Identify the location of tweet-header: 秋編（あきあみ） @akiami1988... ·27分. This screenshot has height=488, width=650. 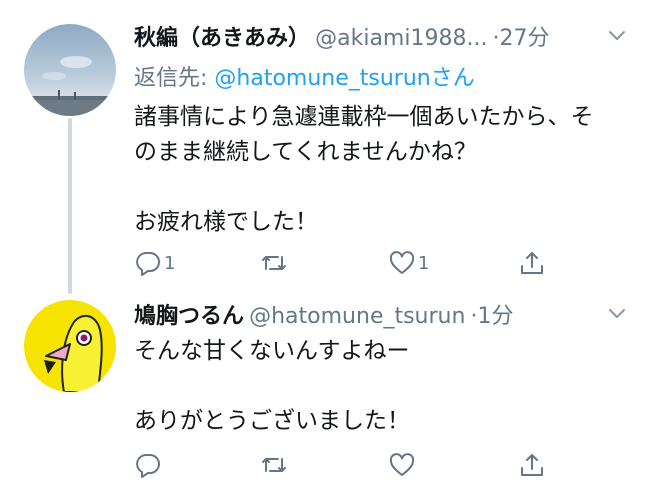
(372, 37).